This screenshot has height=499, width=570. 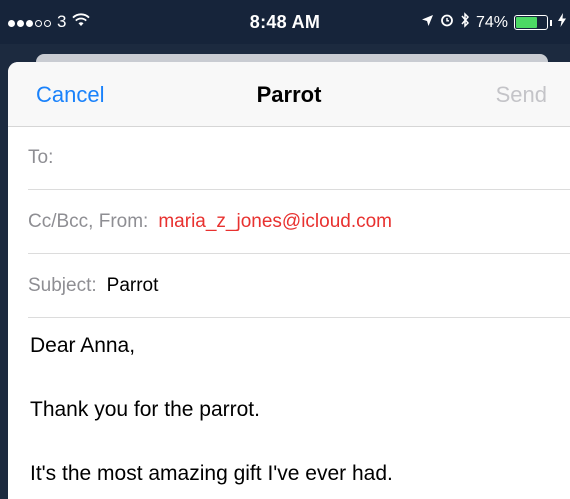 I want to click on body-line-greeting: Dear Anna,, so click(x=83, y=345).